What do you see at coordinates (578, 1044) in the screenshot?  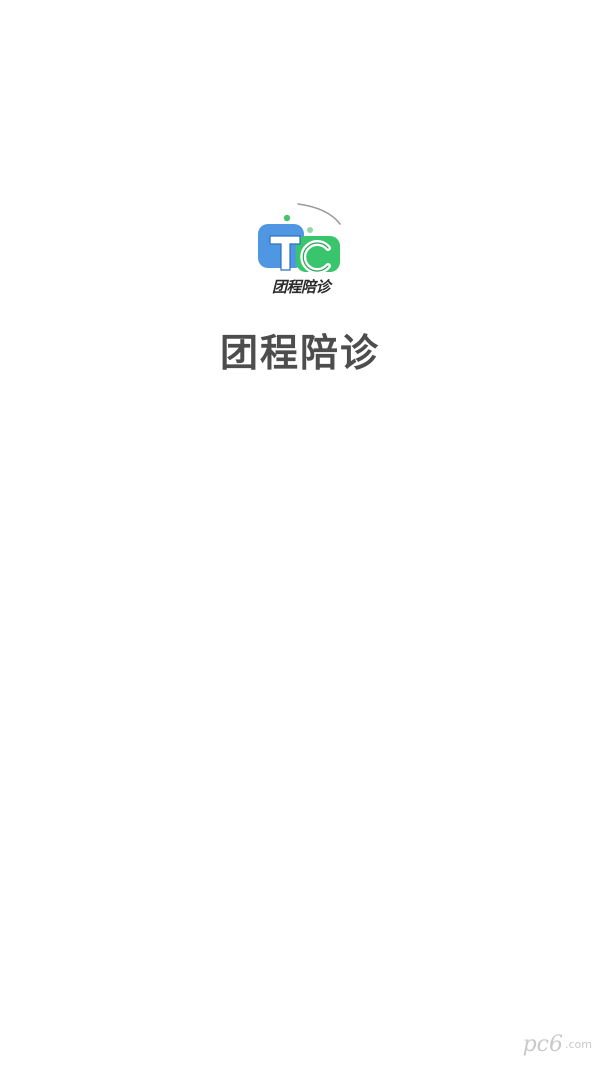 I see `watermark-sub: .com` at bounding box center [578, 1044].